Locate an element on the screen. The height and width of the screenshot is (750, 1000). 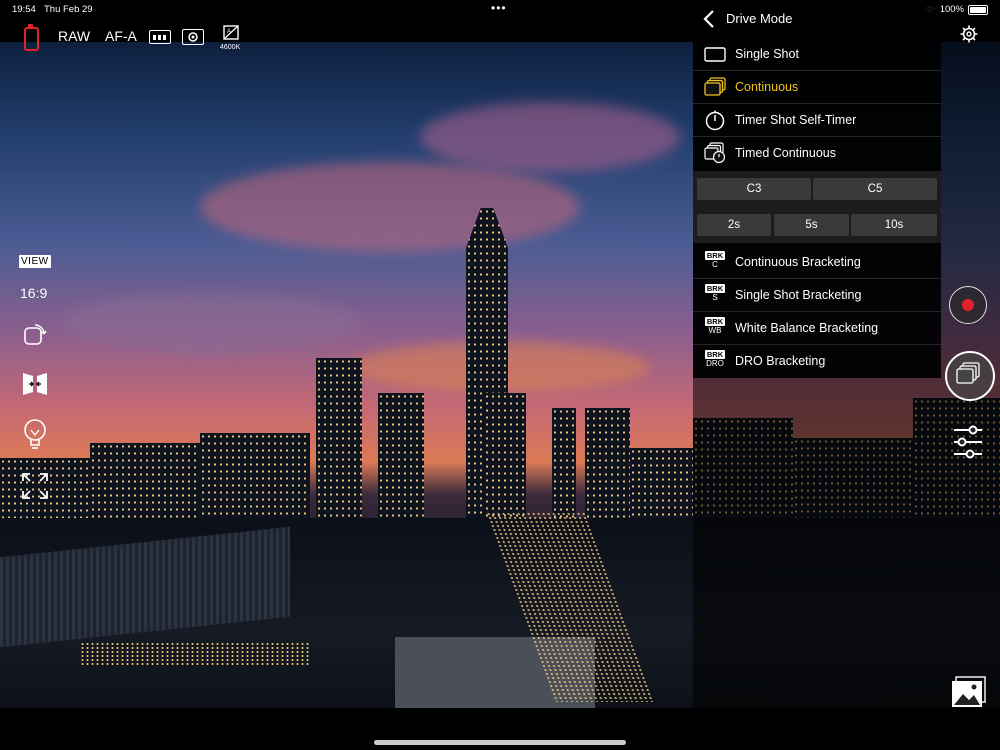
drive-options: C3 C5 2s 5s 10s is located at coordinates (817, 207).